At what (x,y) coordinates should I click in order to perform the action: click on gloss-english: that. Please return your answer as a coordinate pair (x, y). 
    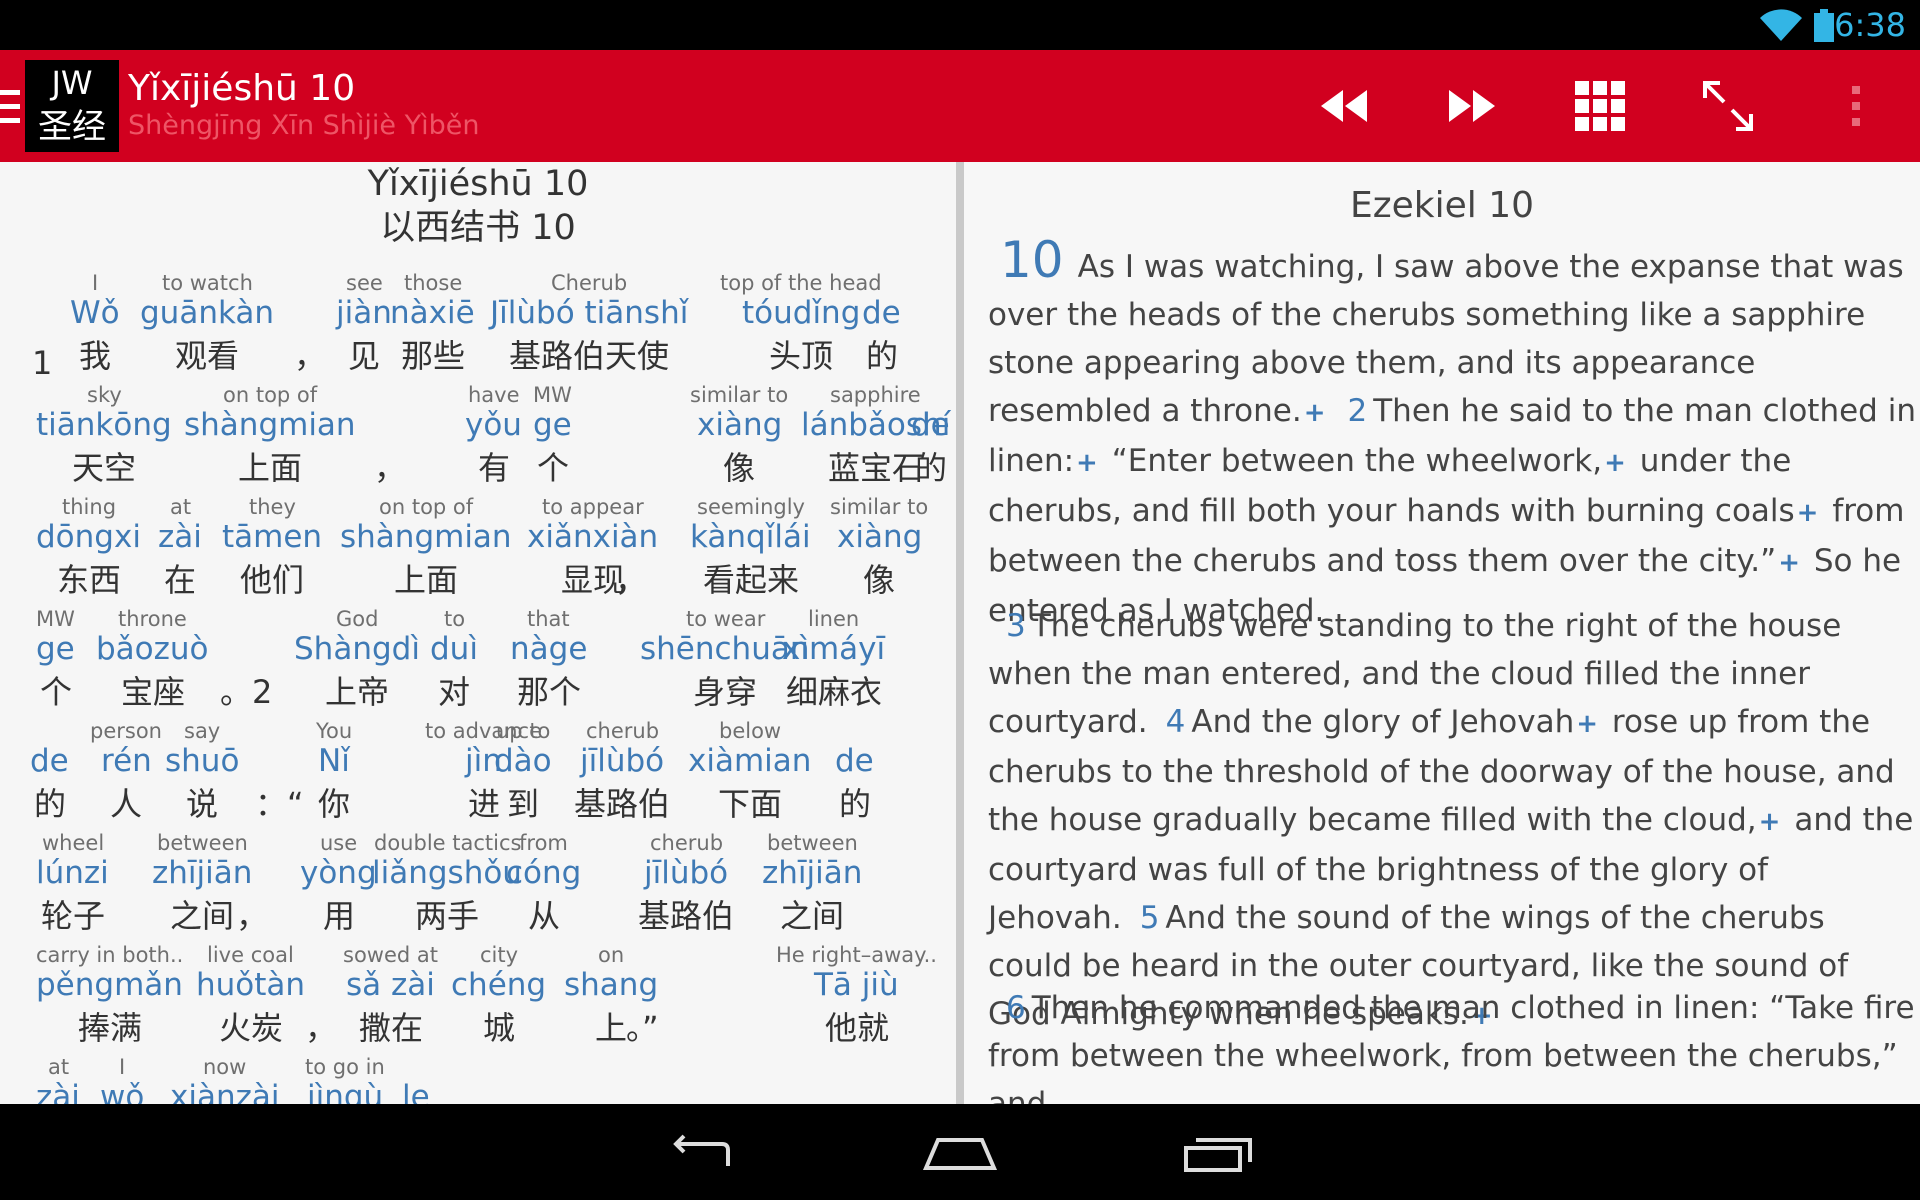
    Looking at the image, I should click on (548, 619).